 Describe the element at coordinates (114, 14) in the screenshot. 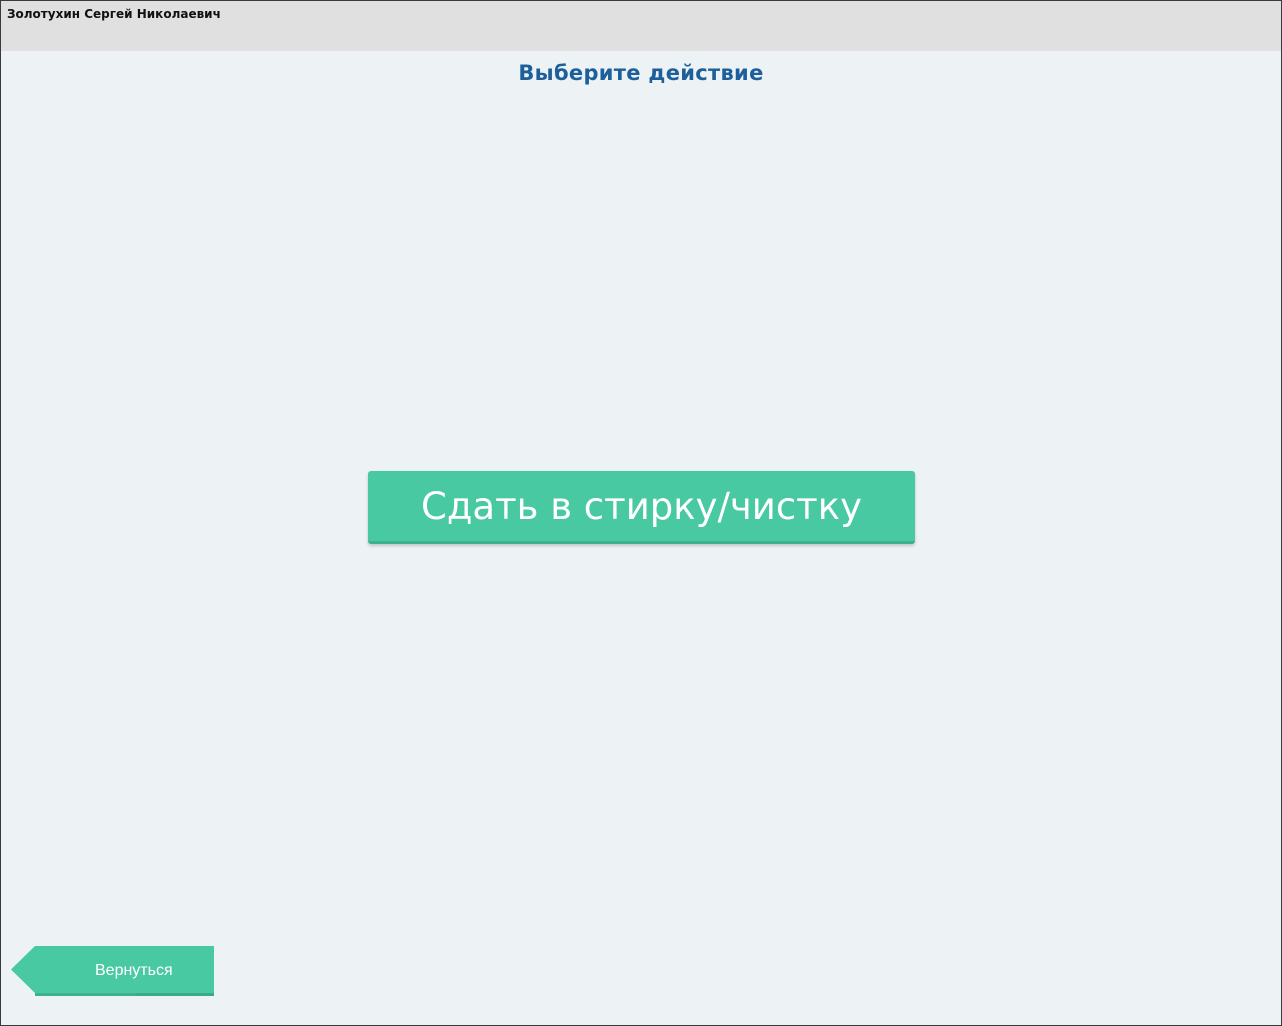

I see `user-name: Золотухин Сергей Николаевич` at that location.